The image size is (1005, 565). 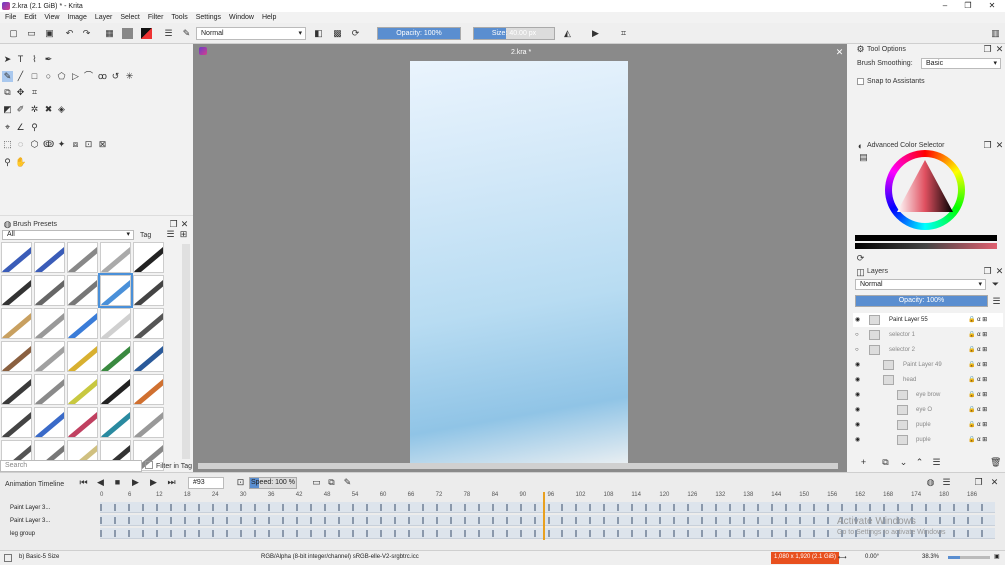 I want to click on color-settings-icon: ▤, so click(x=863, y=157).